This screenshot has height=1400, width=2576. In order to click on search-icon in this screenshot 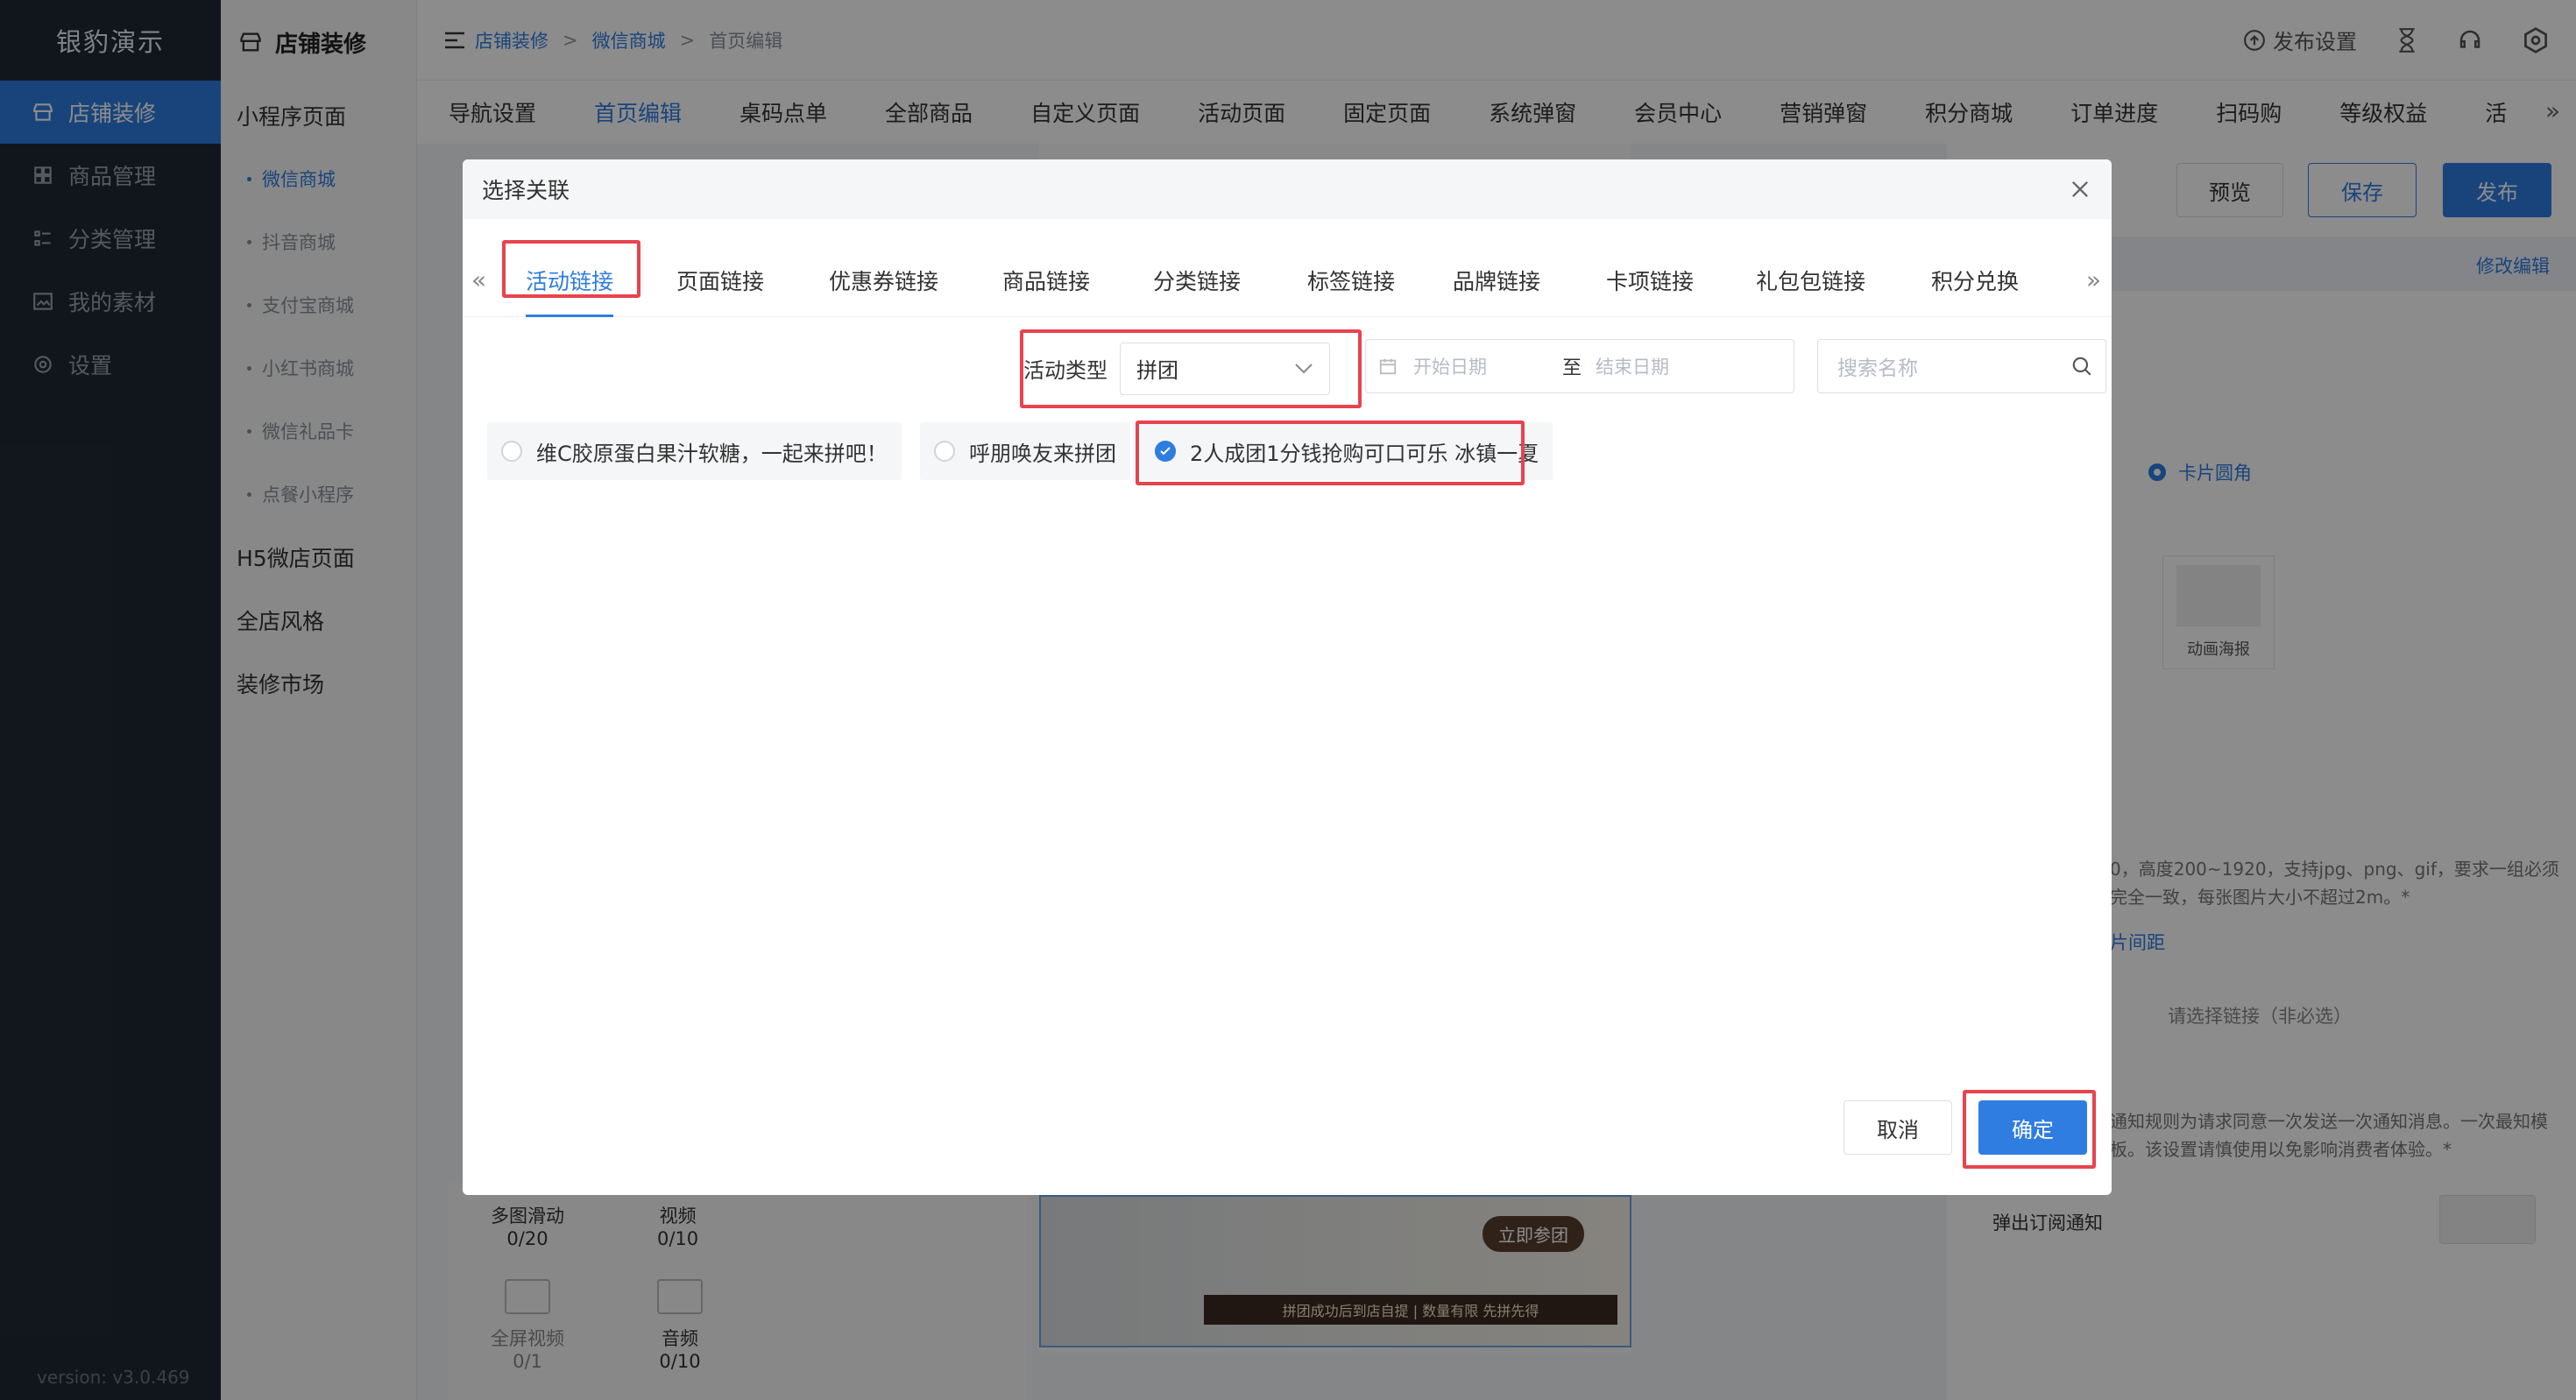, I will do `click(2081, 366)`.